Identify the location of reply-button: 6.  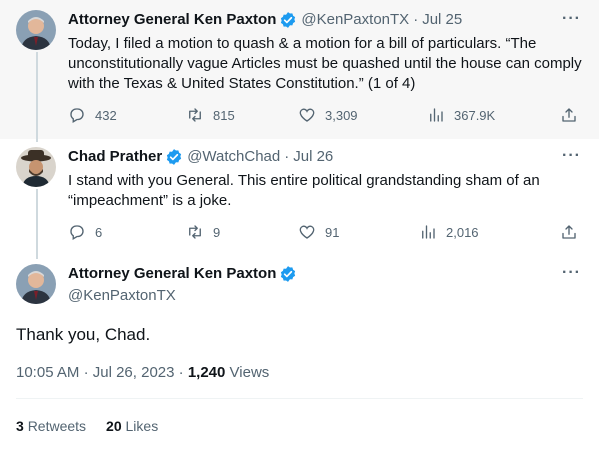
(85, 232).